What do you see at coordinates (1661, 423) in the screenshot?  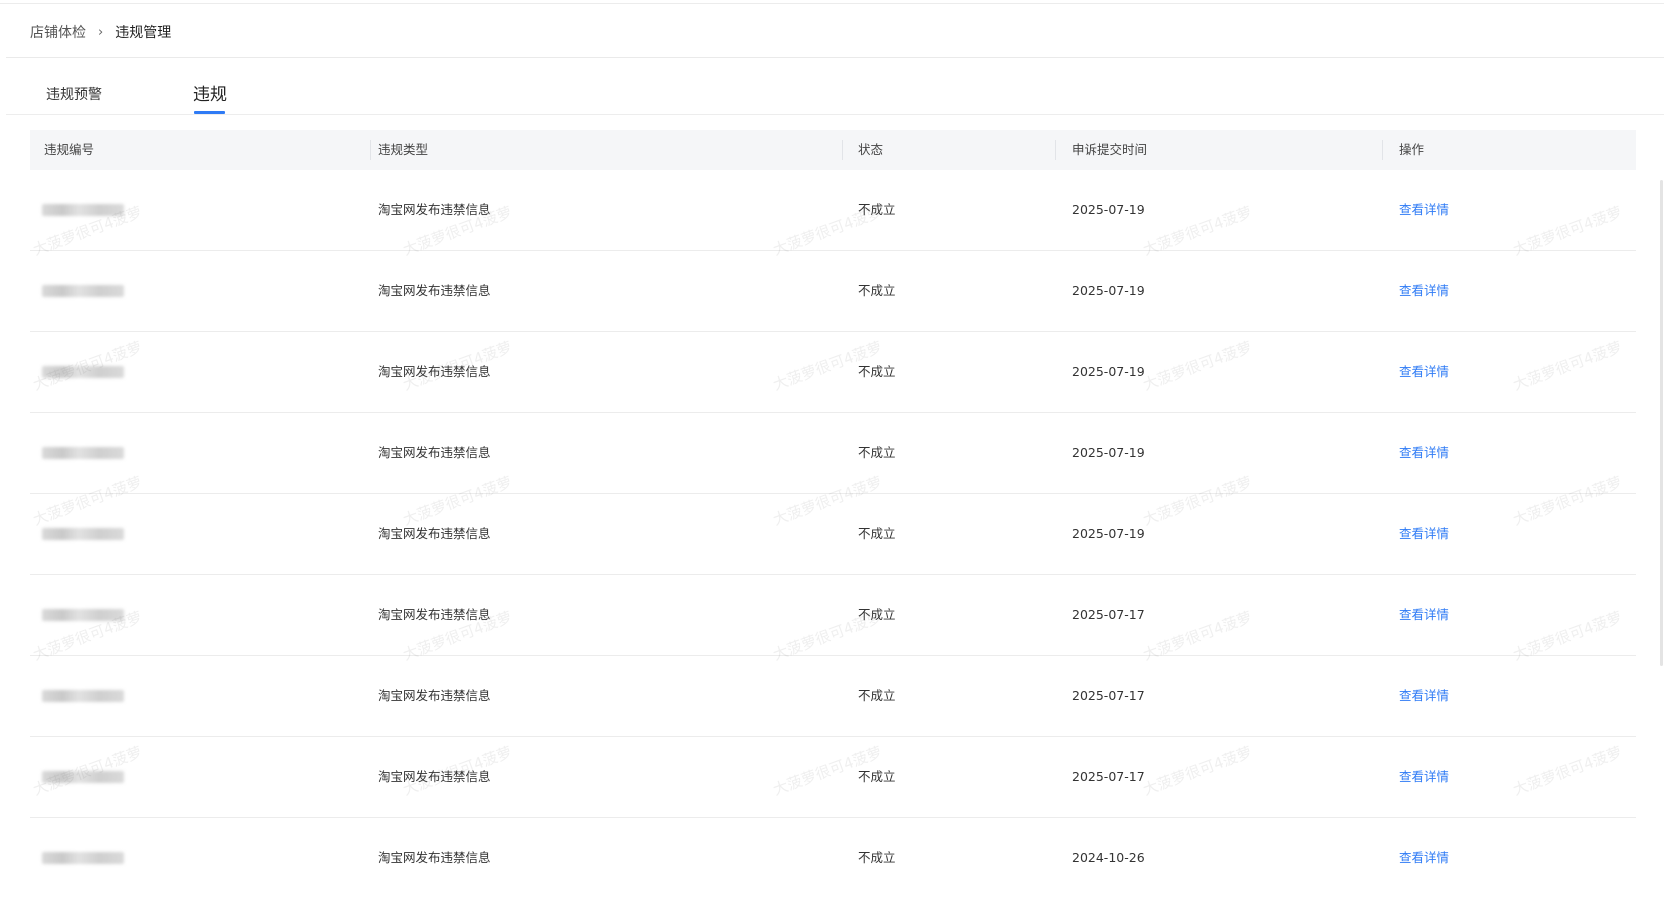 I see `vertical-scrollbar` at bounding box center [1661, 423].